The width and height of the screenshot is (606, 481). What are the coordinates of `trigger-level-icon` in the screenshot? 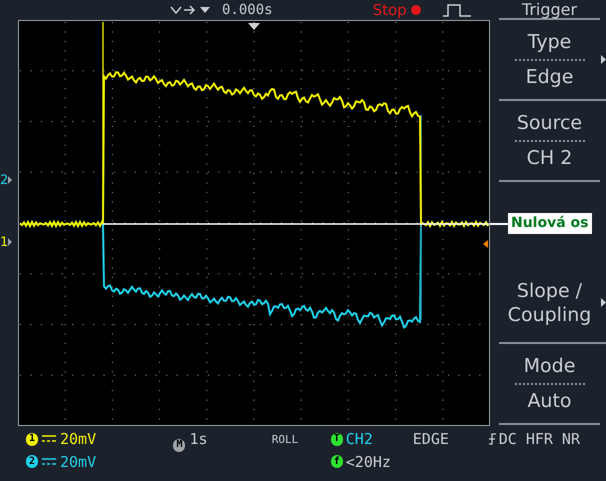 It's located at (485, 244).